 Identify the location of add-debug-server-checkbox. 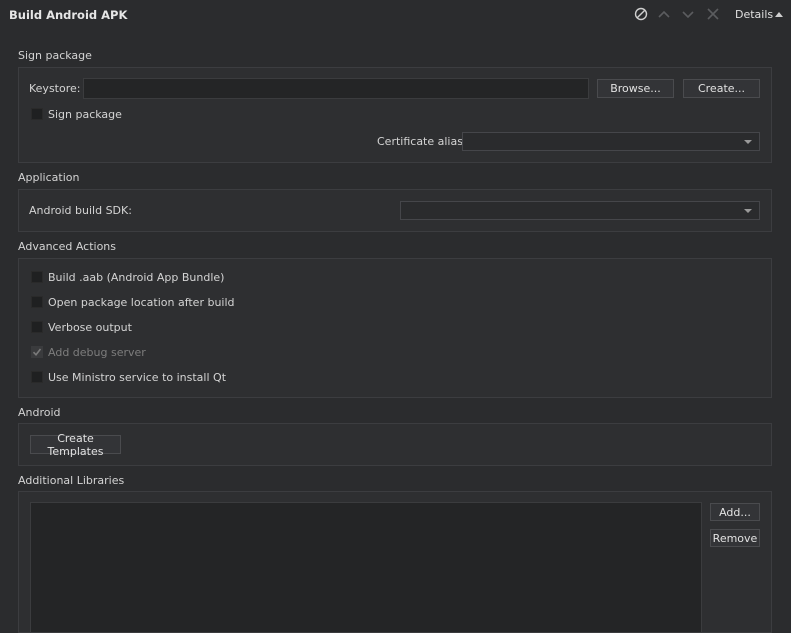
(37, 352).